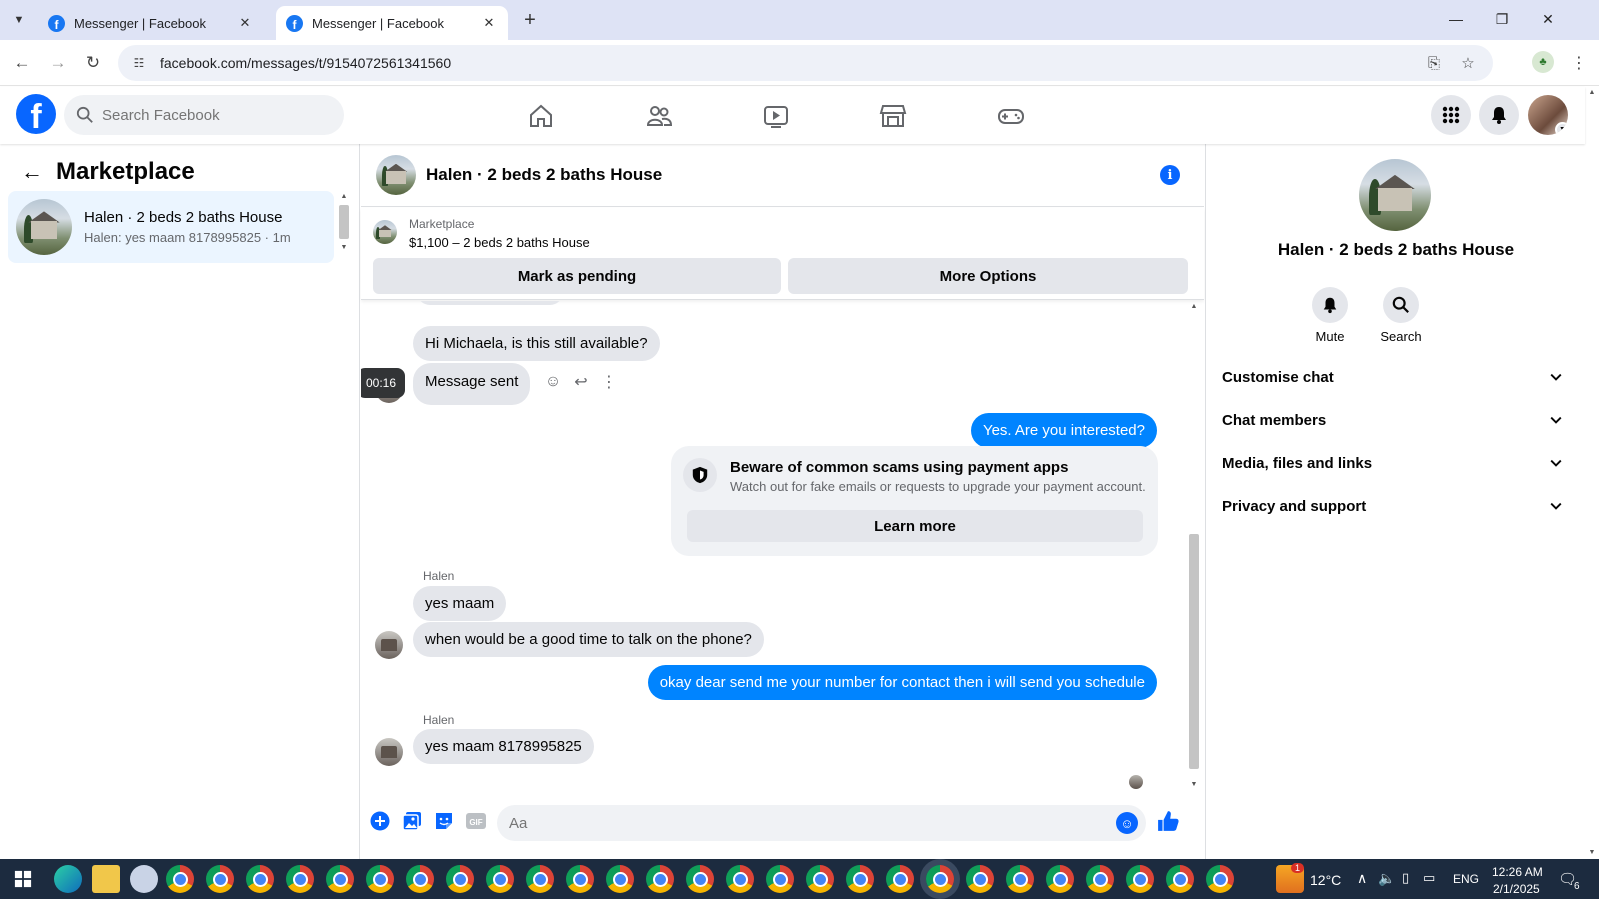 The width and height of the screenshot is (1599, 899). Describe the element at coordinates (444, 821) in the screenshot. I see `sticker-icon` at that location.